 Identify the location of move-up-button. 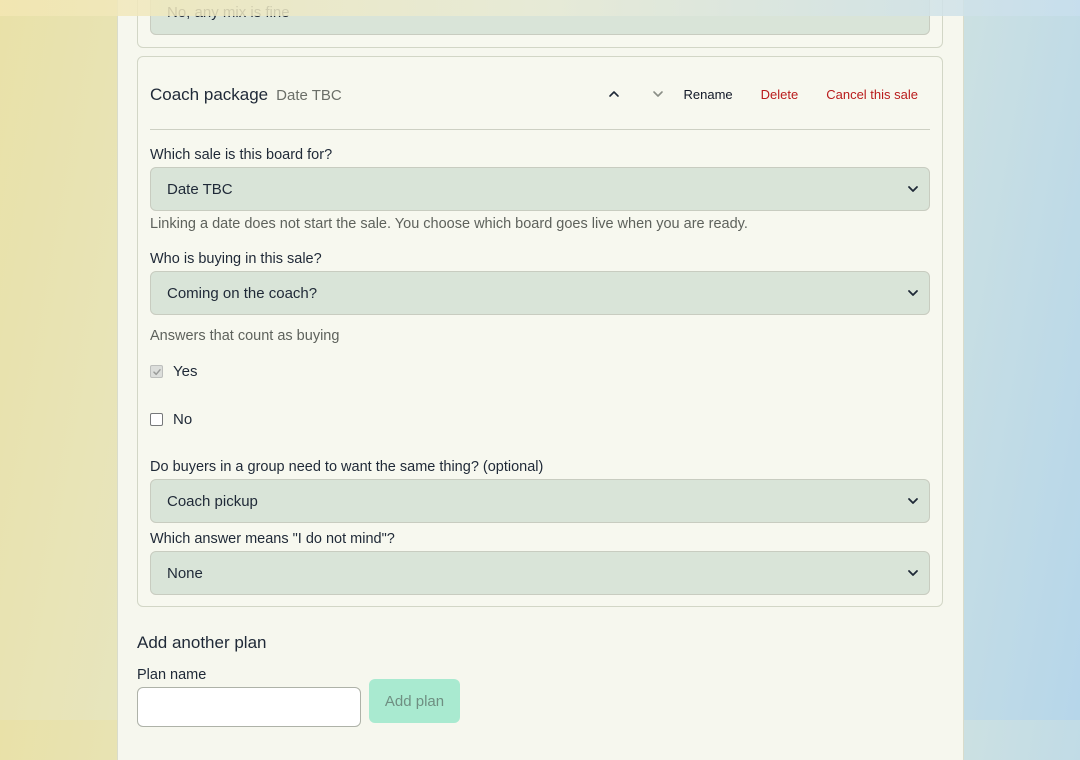
(614, 94).